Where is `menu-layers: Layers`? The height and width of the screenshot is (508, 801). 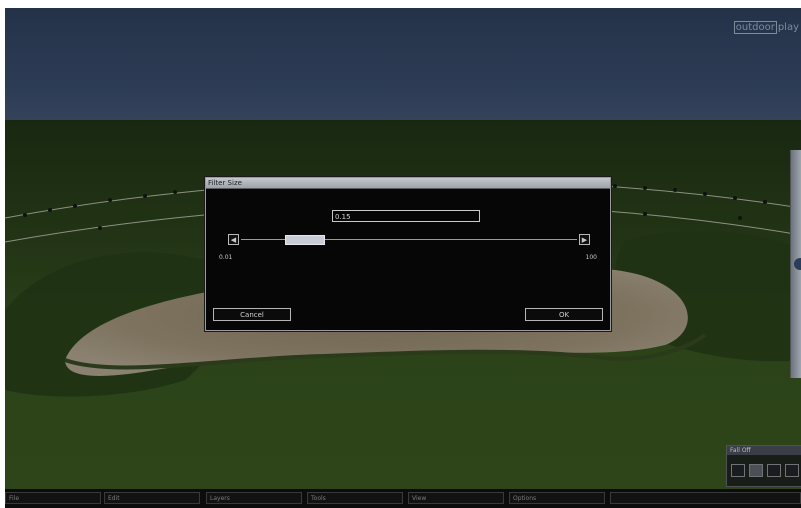
menu-layers: Layers is located at coordinates (254, 498).